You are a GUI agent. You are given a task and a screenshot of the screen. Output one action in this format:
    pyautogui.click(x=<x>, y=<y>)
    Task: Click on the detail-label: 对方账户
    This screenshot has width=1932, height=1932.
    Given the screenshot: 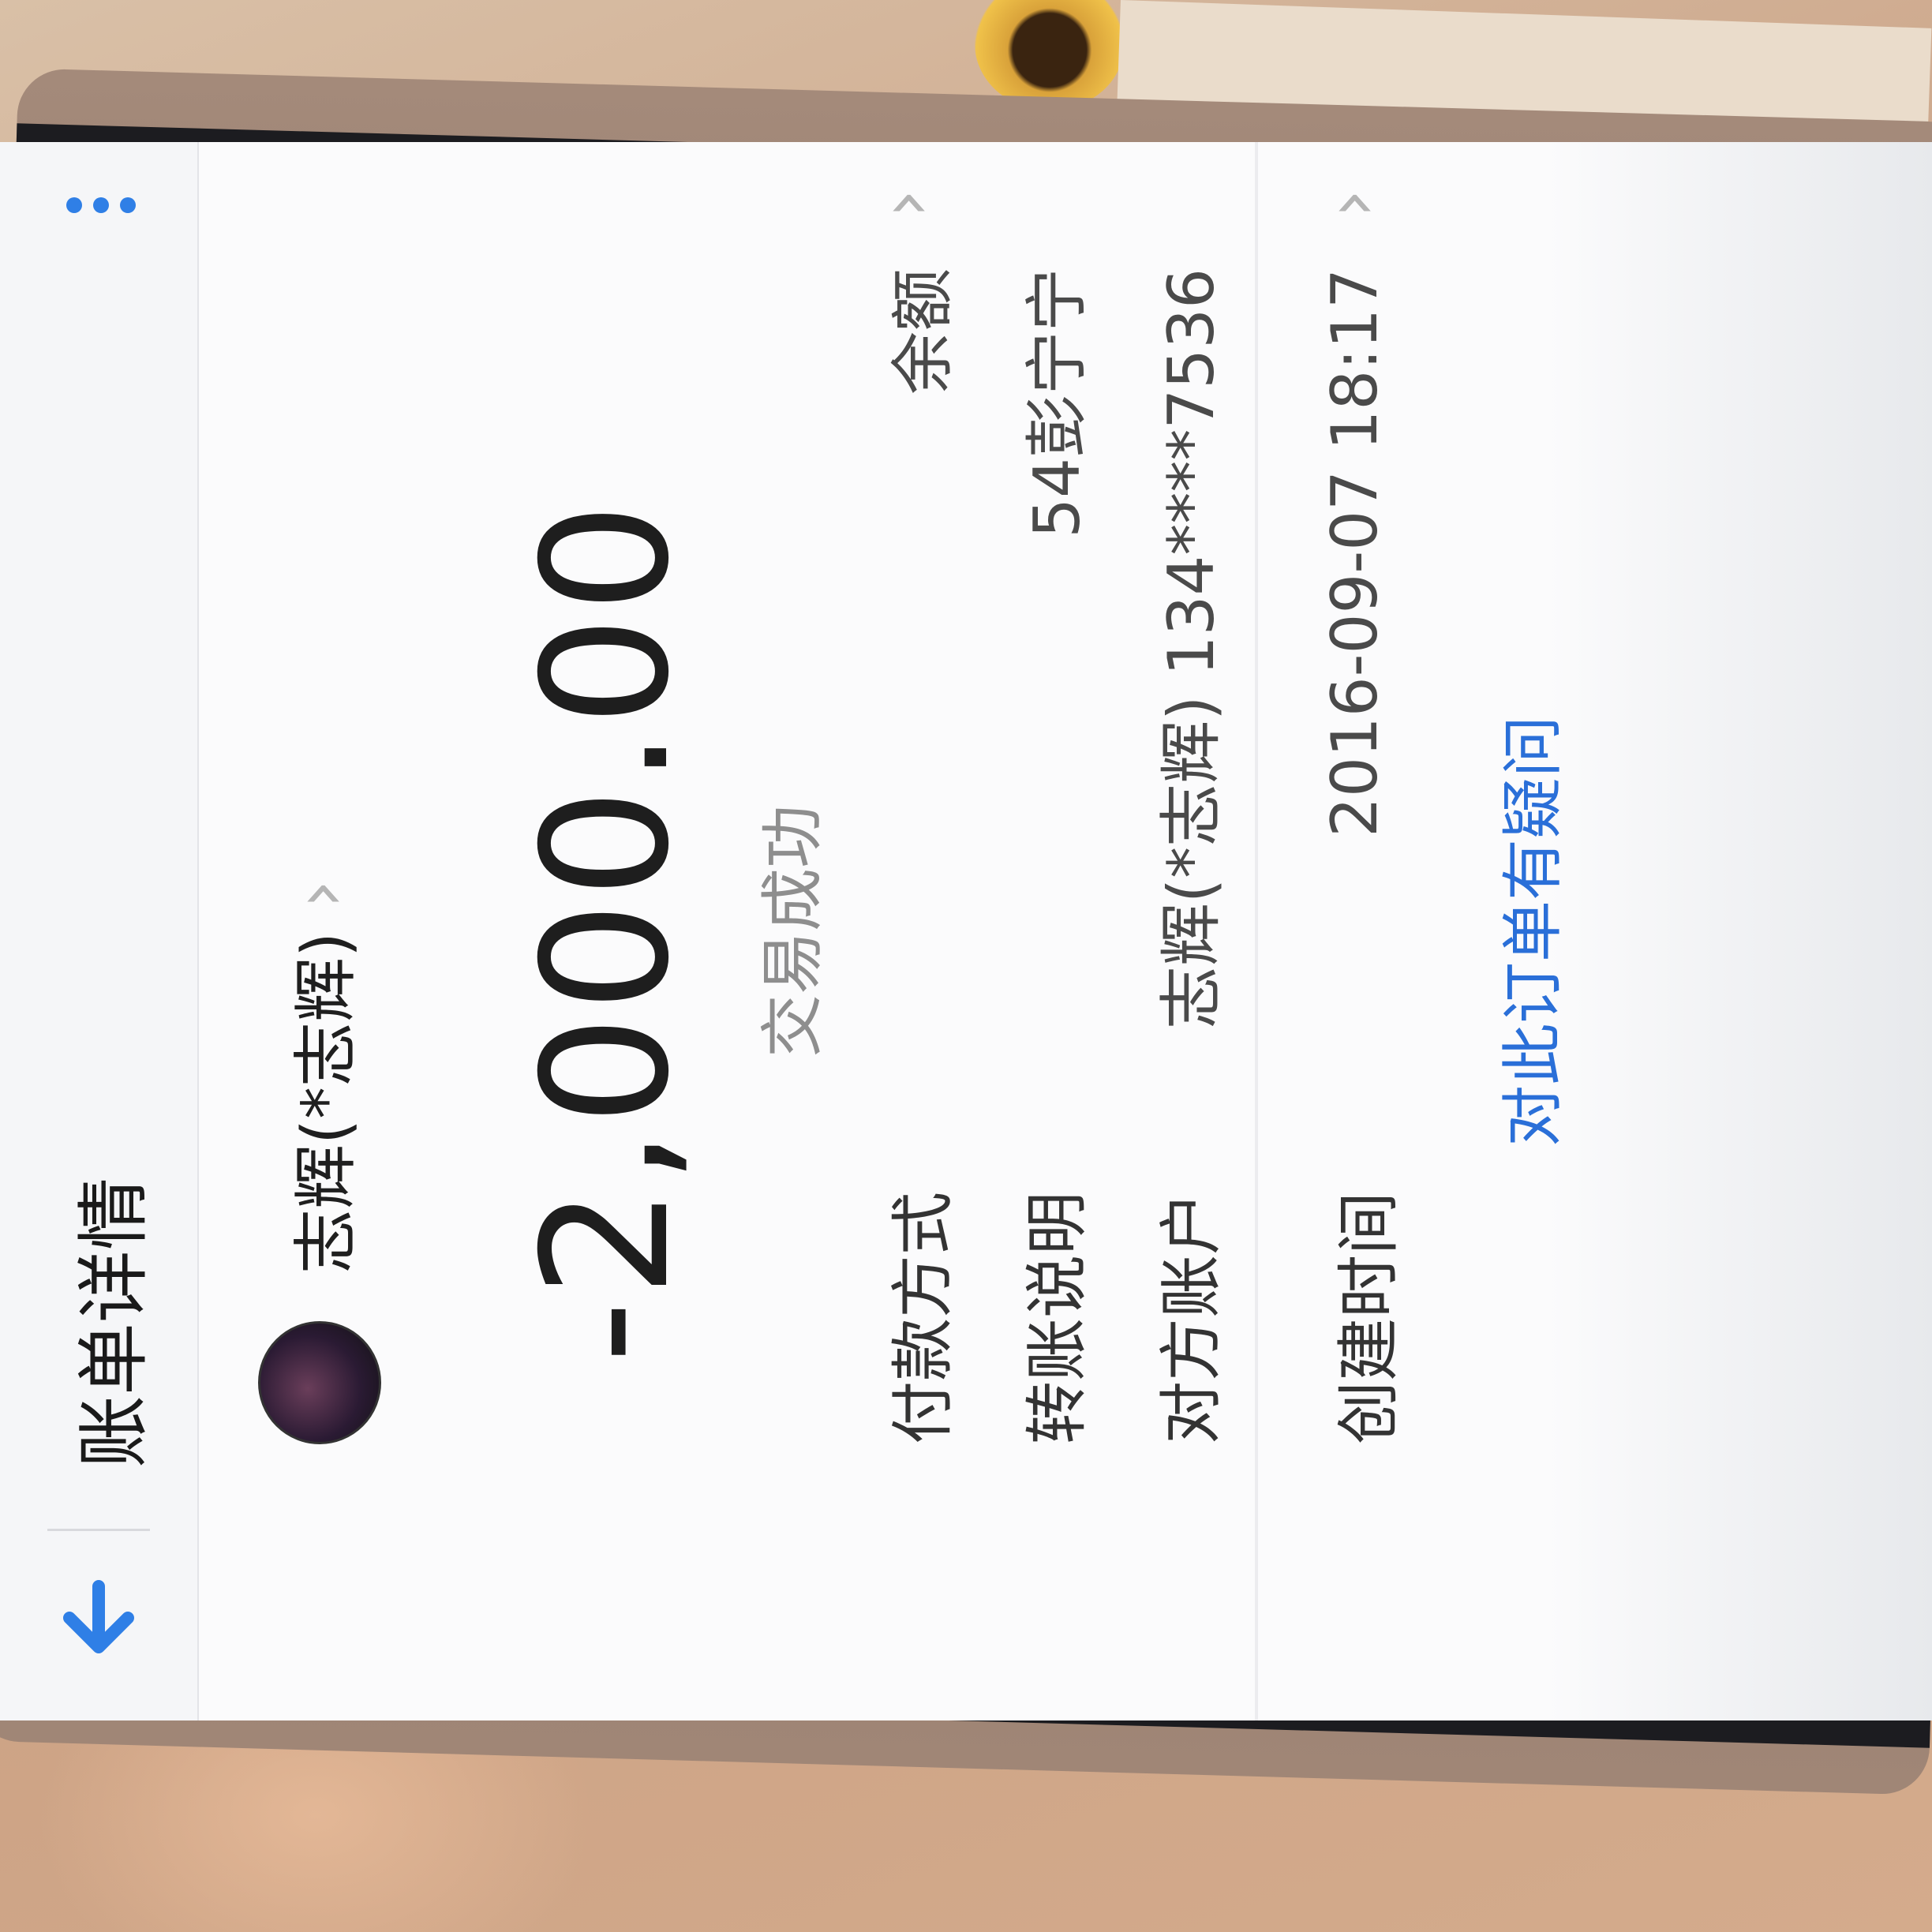 What is the action you would take?
    pyautogui.click(x=1191, y=1318)
    